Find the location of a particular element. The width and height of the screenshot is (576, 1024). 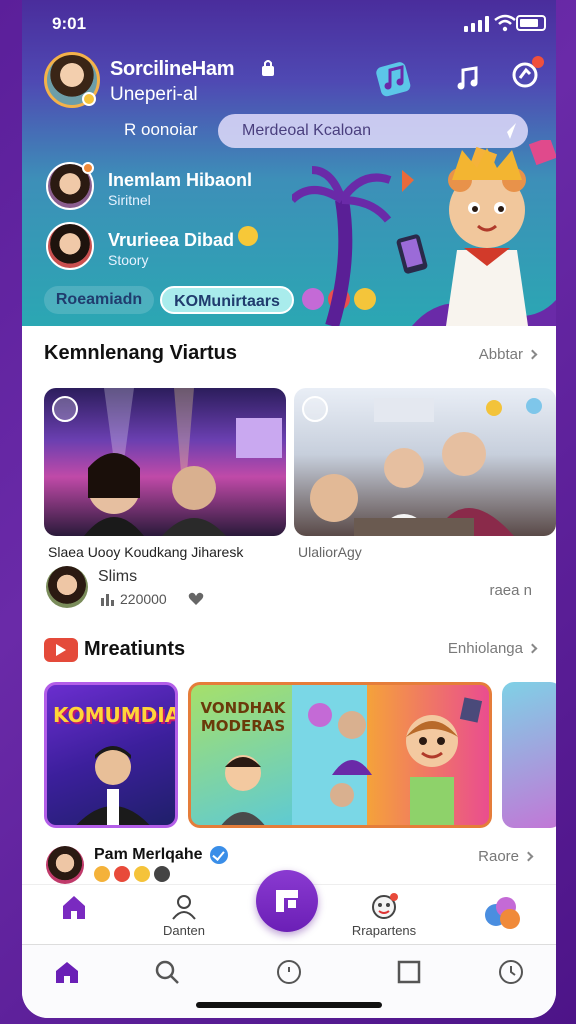

creator-meta: Raore is located at coordinates (506, 856).